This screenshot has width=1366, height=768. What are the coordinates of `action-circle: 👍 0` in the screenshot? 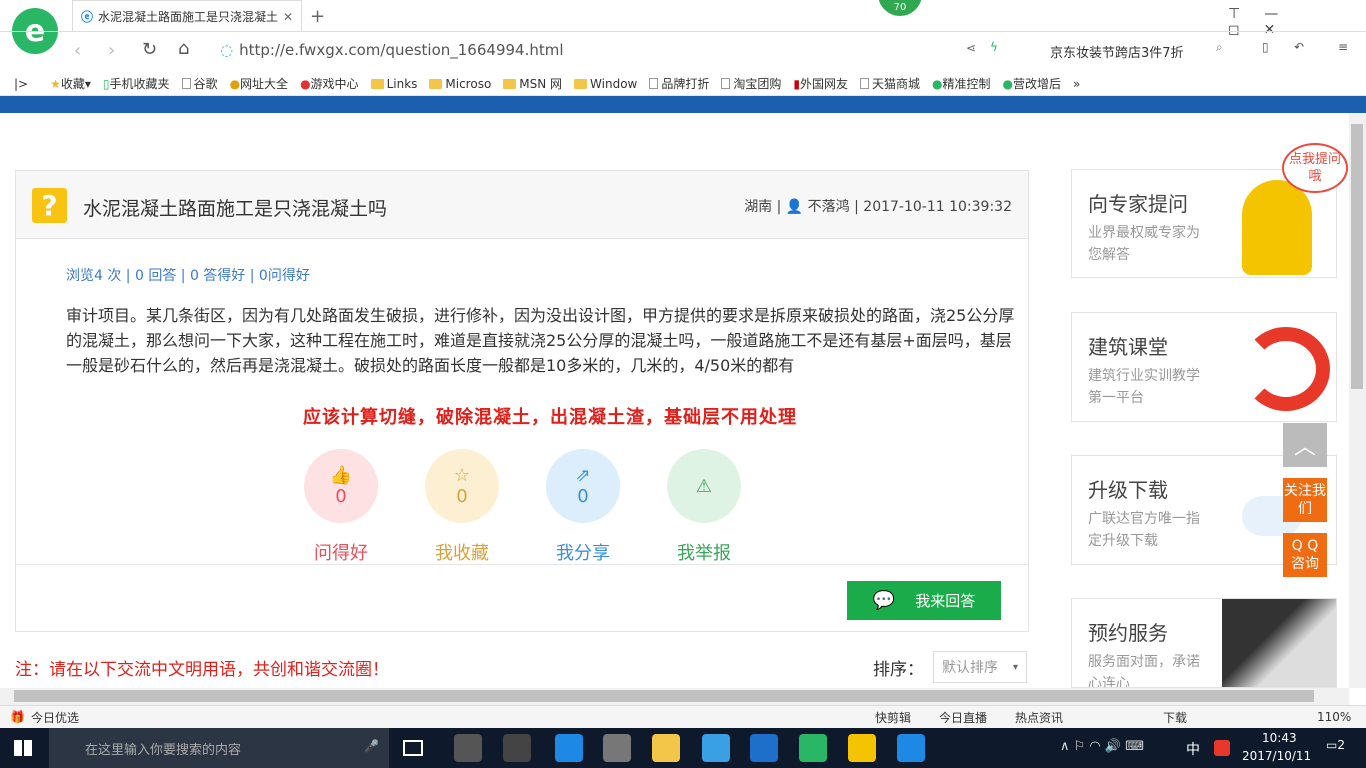 It's located at (341, 486).